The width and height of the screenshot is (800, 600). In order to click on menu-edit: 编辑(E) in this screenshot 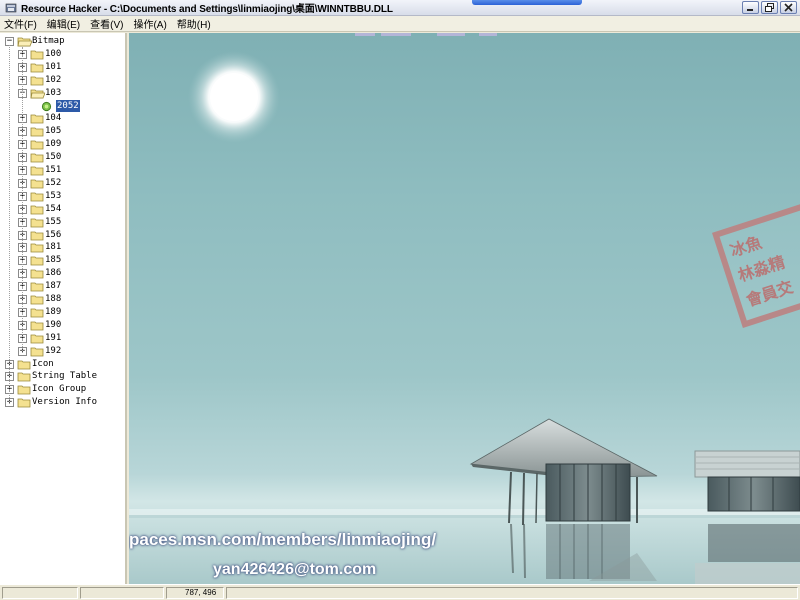, I will do `click(63, 23)`.